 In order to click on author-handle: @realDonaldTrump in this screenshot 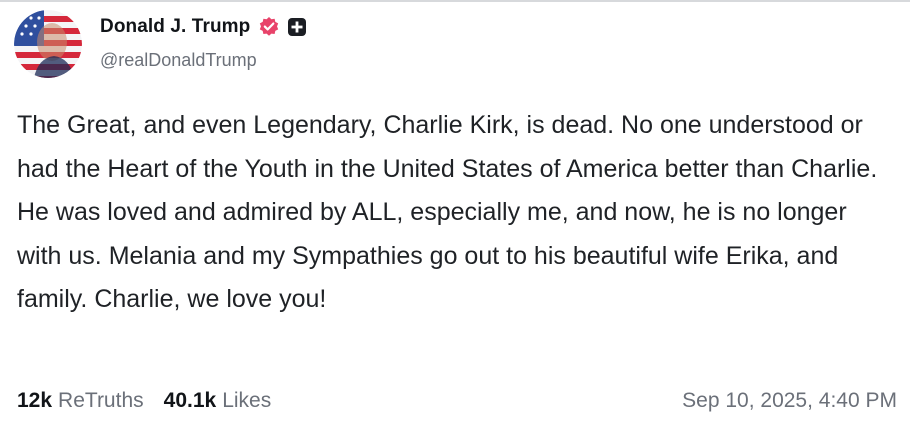, I will do `click(178, 60)`.